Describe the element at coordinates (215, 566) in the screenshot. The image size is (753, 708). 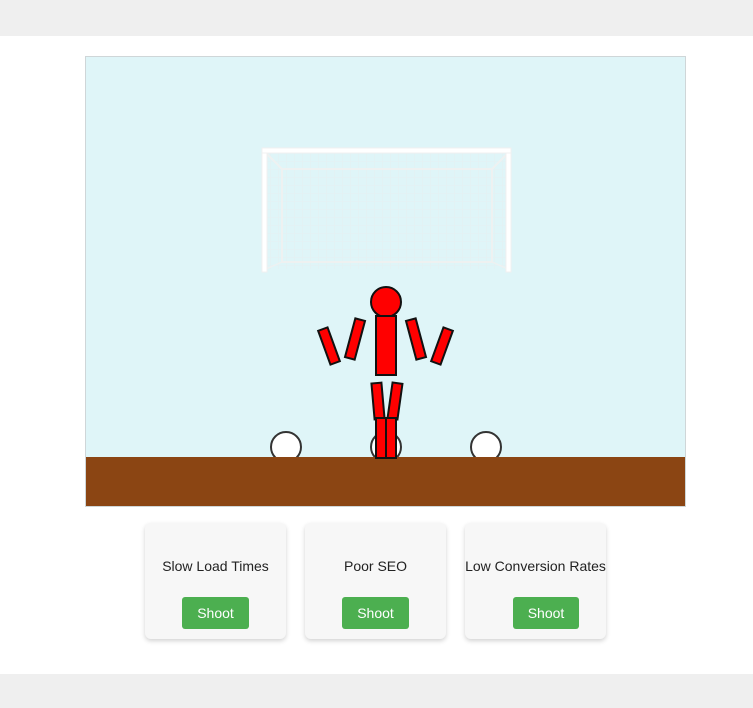
I see `problem-label: Slow Load Times` at that location.